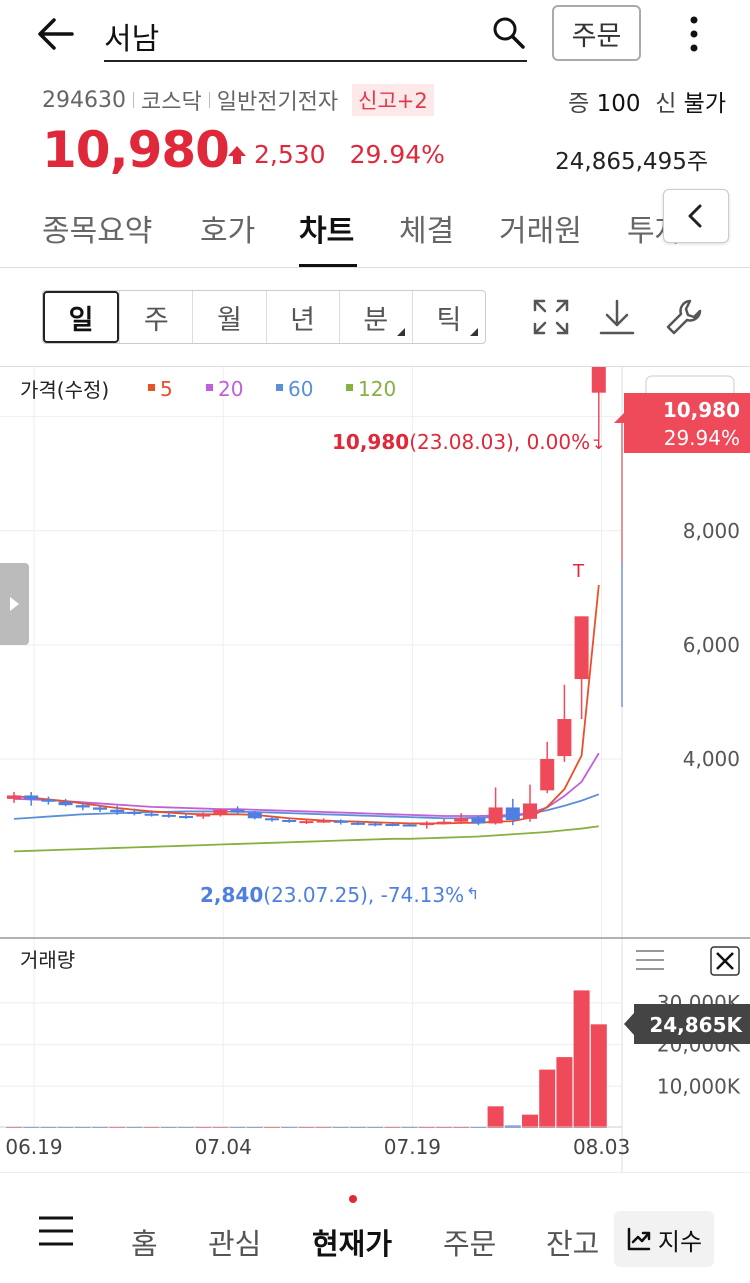  I want to click on nav-home: 홈, so click(144, 1242).